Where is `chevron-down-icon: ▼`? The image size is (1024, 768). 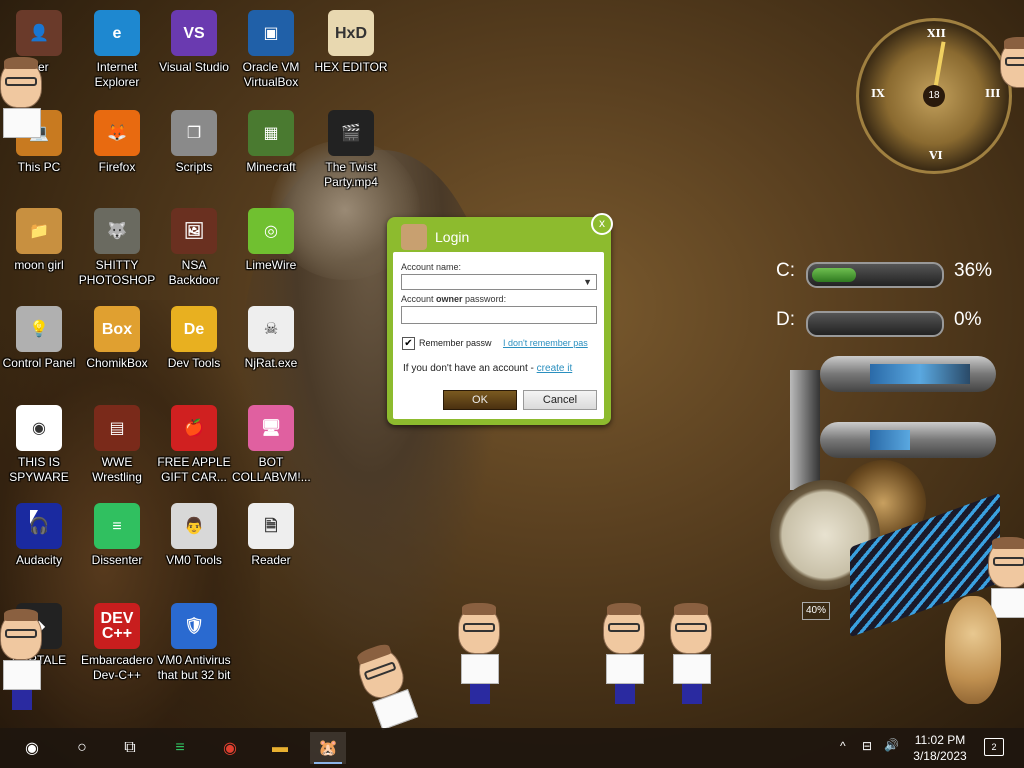
chevron-down-icon: ▼ is located at coordinates (587, 282).